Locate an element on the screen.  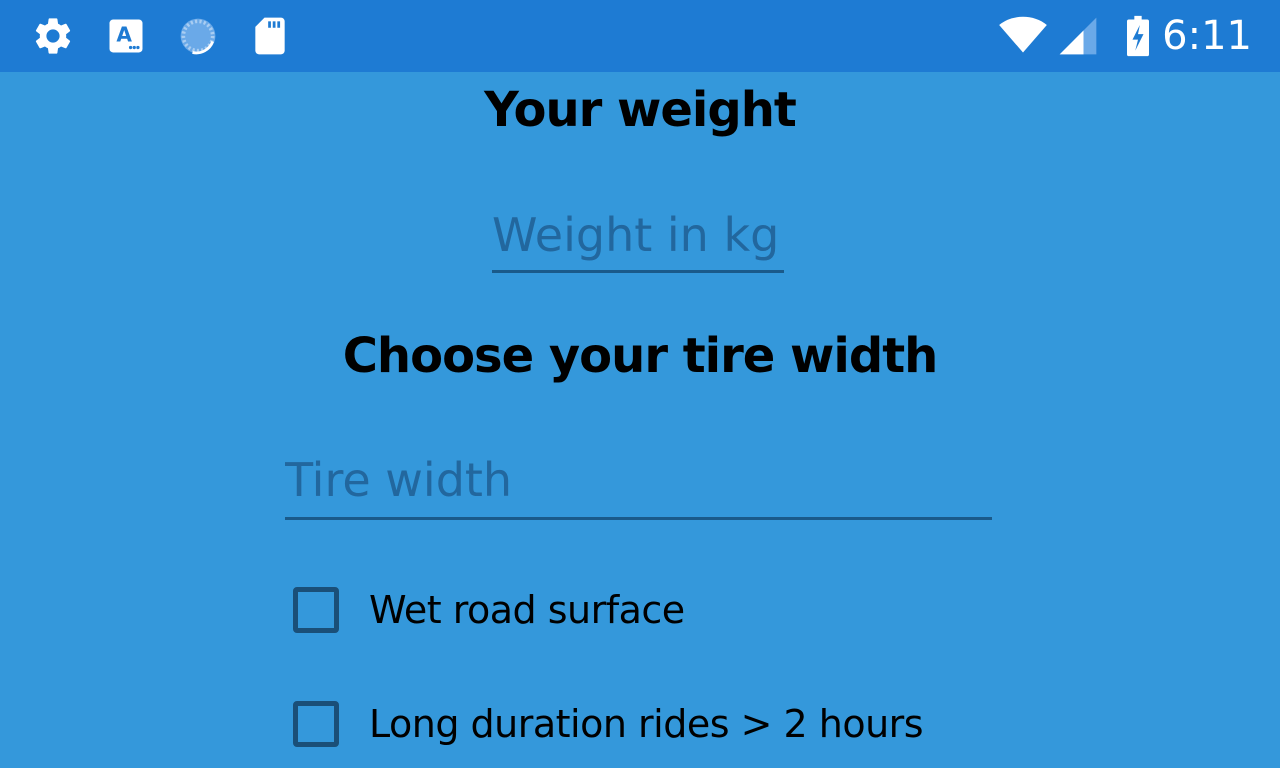
wet-road-checkbox is located at coordinates (316, 610).